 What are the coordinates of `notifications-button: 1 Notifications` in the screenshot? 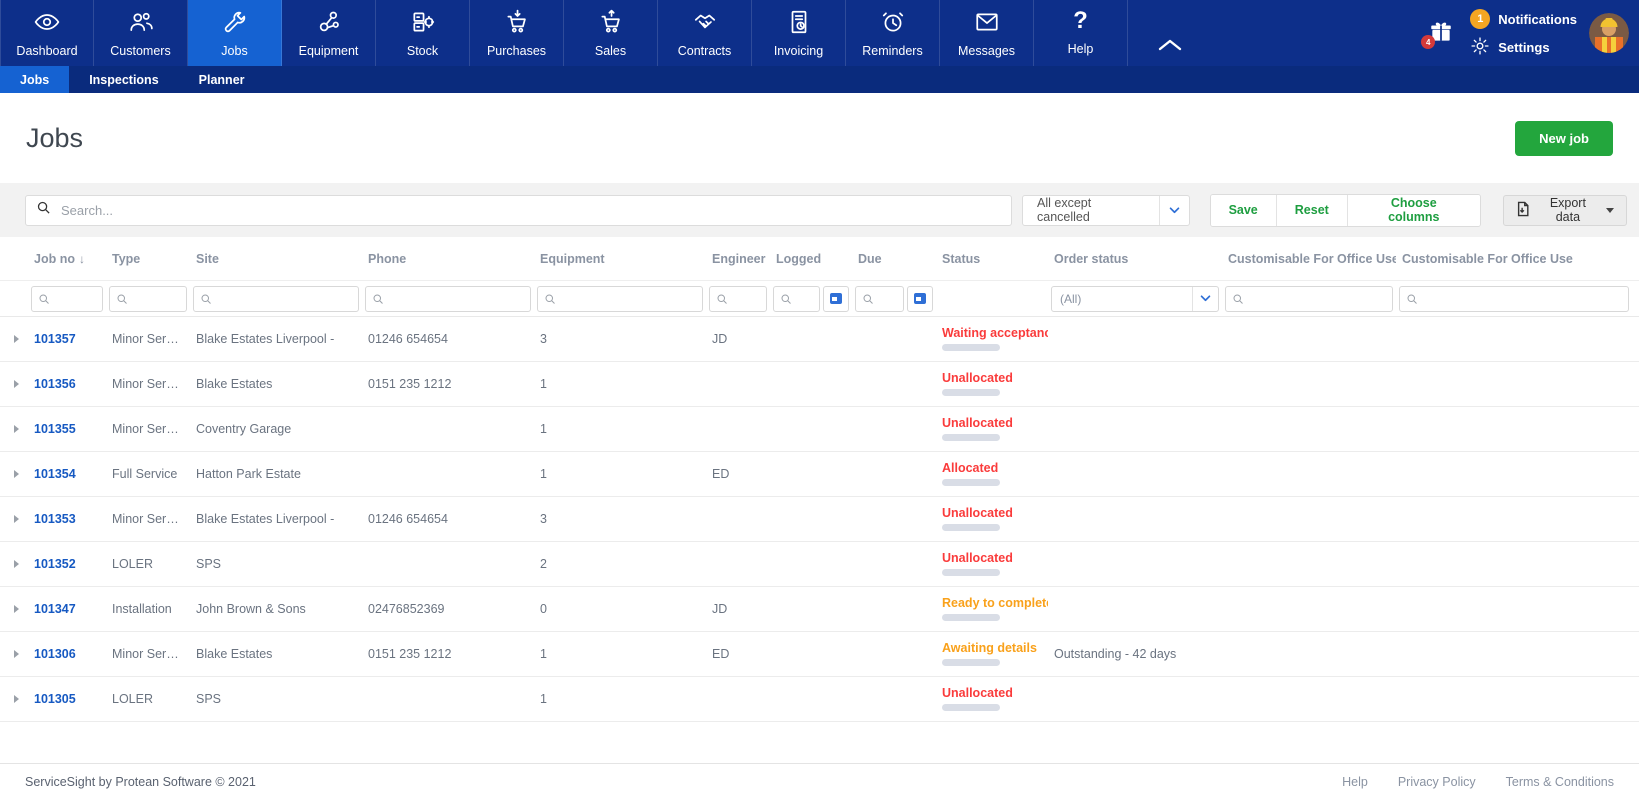 It's located at (1523, 19).